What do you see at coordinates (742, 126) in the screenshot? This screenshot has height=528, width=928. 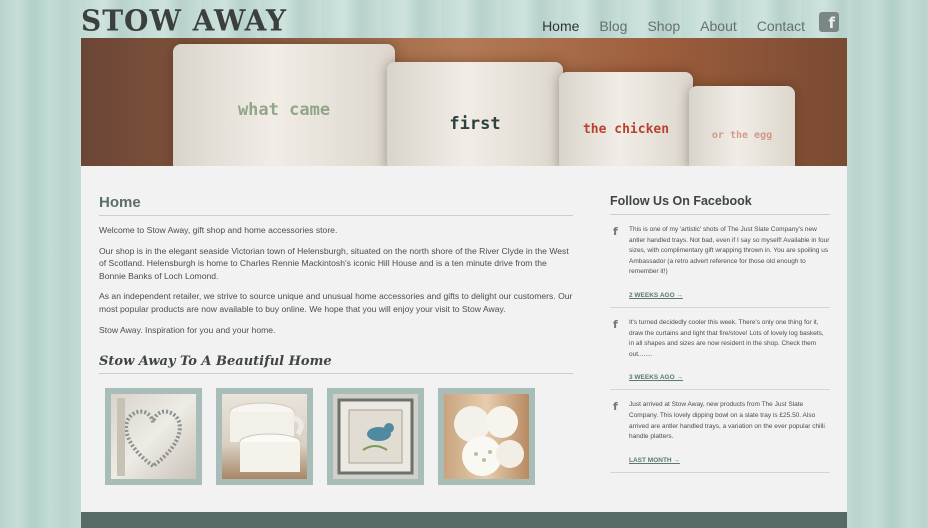 I see `hero-mug: or the egg` at bounding box center [742, 126].